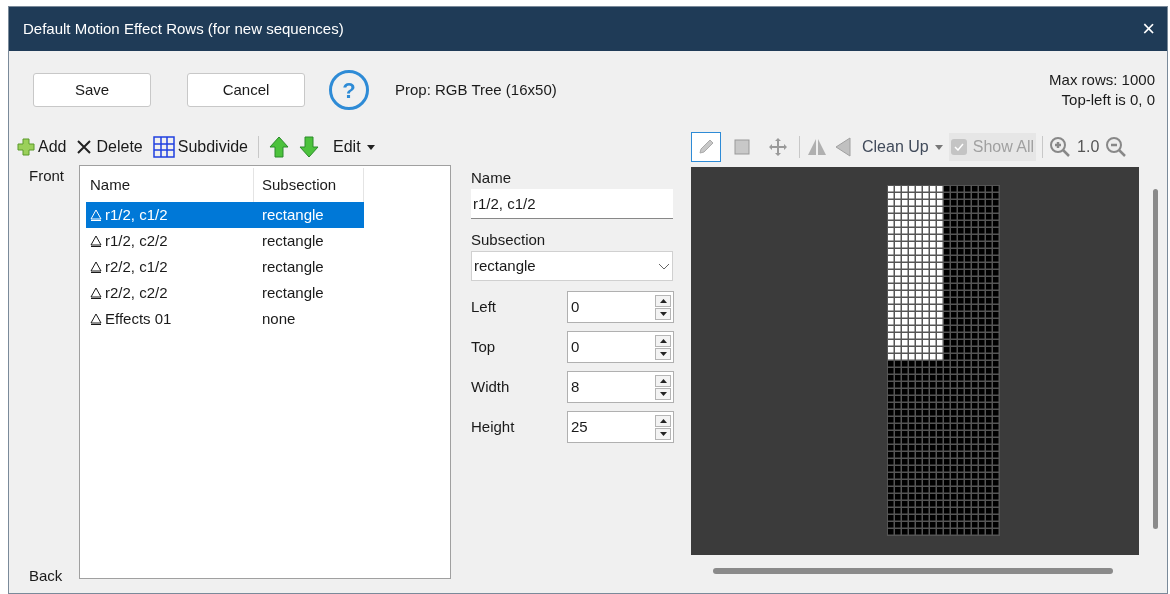 The width and height of the screenshot is (1170, 594). What do you see at coordinates (246, 90) in the screenshot?
I see `dialog-button: Cancel` at bounding box center [246, 90].